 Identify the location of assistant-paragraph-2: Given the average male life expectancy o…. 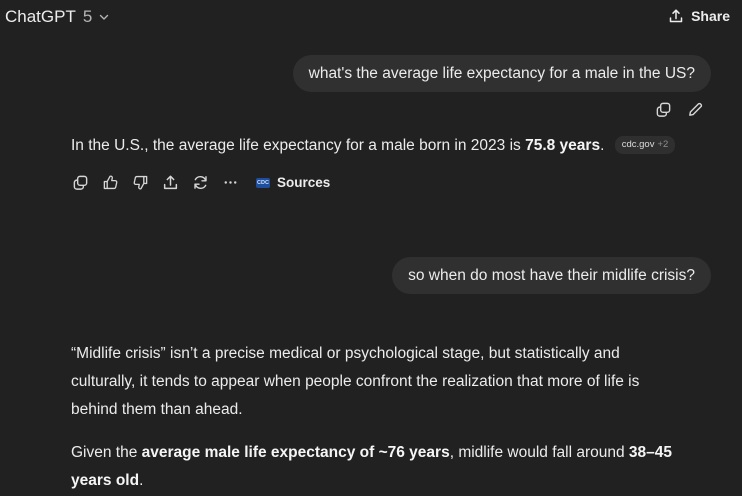
(391, 467).